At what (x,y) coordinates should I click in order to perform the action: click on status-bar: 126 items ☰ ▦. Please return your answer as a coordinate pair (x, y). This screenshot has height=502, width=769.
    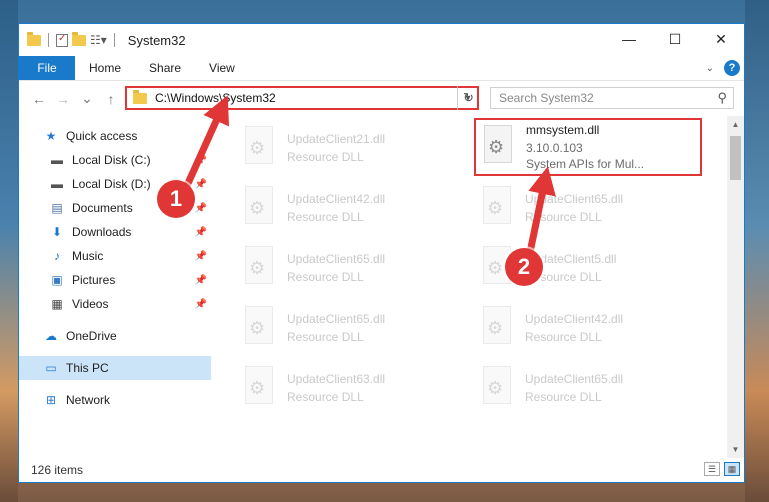
    Looking at the image, I should click on (381, 470).